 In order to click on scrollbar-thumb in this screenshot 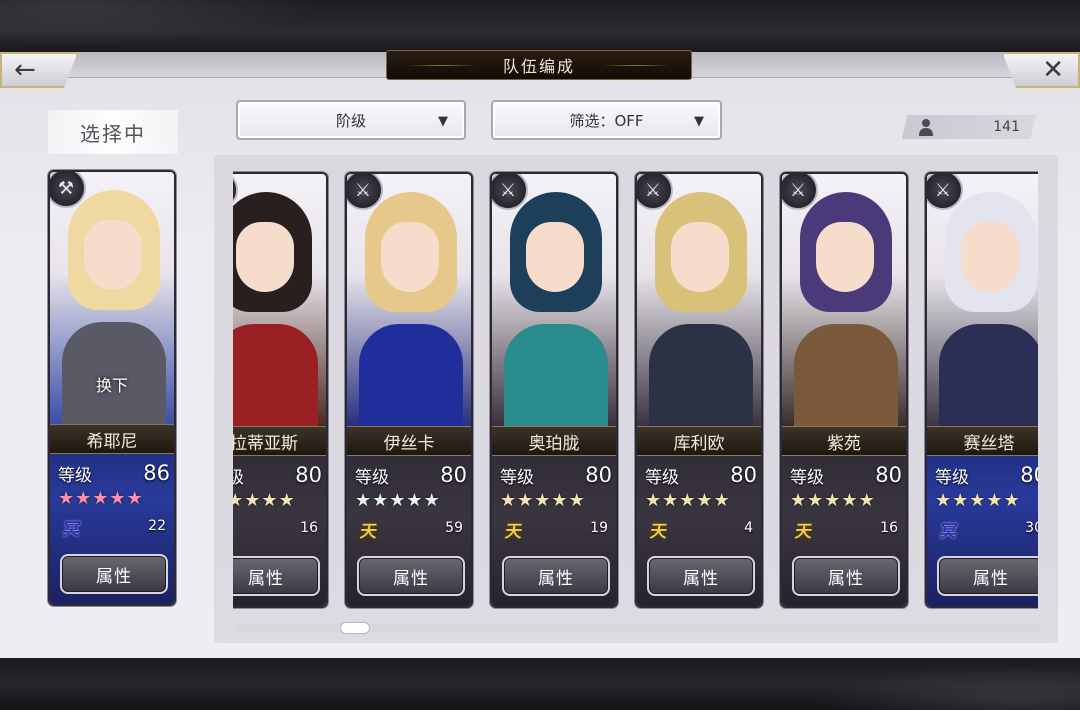, I will do `click(355, 628)`.